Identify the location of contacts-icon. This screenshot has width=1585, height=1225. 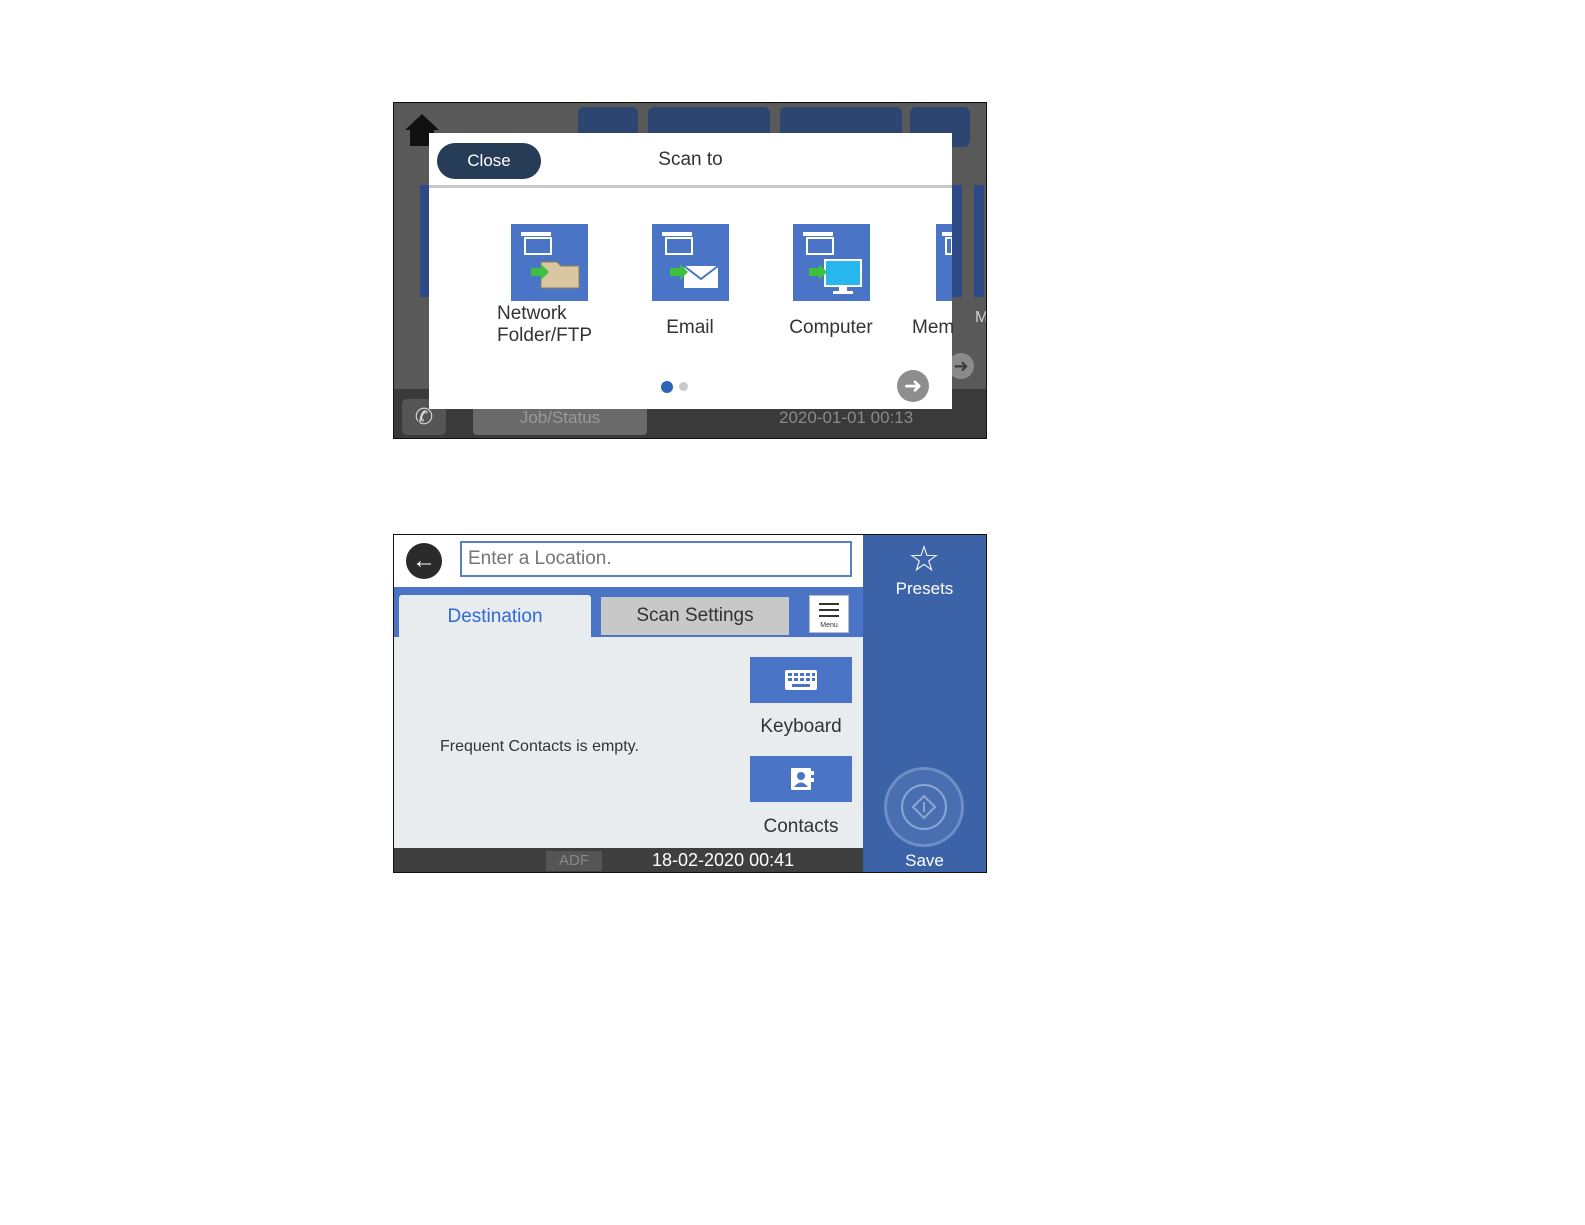
(802, 779).